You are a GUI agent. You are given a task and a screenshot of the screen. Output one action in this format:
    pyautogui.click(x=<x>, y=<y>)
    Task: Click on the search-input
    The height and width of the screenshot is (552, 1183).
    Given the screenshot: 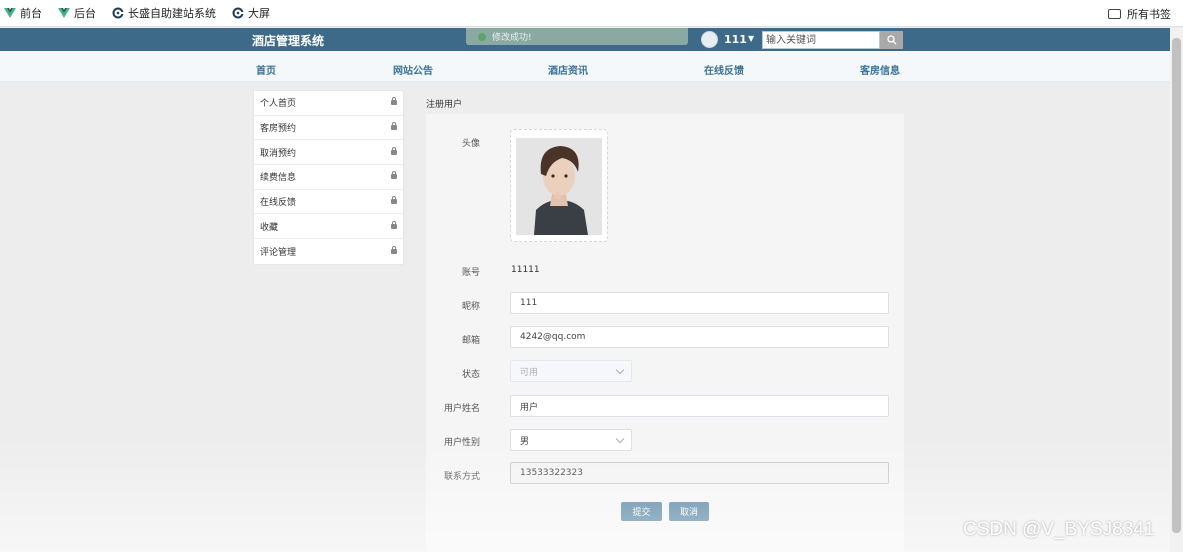 What is the action you would take?
    pyautogui.click(x=821, y=40)
    